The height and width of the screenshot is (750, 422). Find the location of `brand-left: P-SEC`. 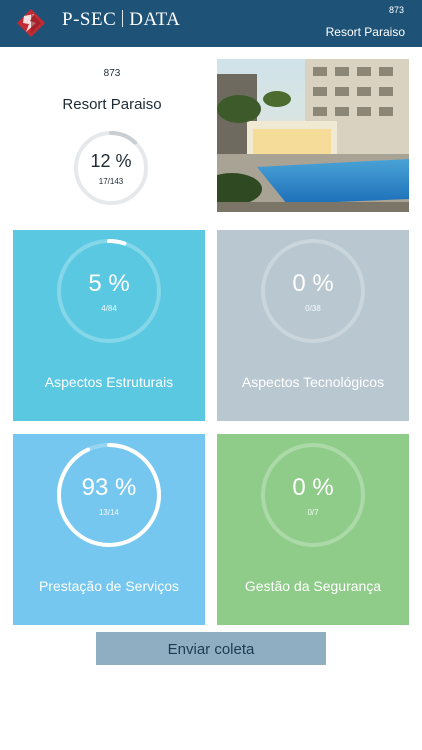

brand-left: P-SEC is located at coordinates (89, 19).